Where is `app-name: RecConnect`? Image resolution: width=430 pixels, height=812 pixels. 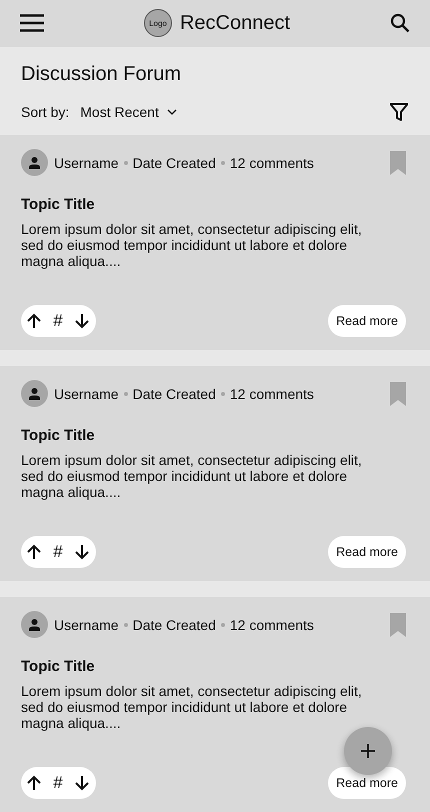
app-name: RecConnect is located at coordinates (235, 23).